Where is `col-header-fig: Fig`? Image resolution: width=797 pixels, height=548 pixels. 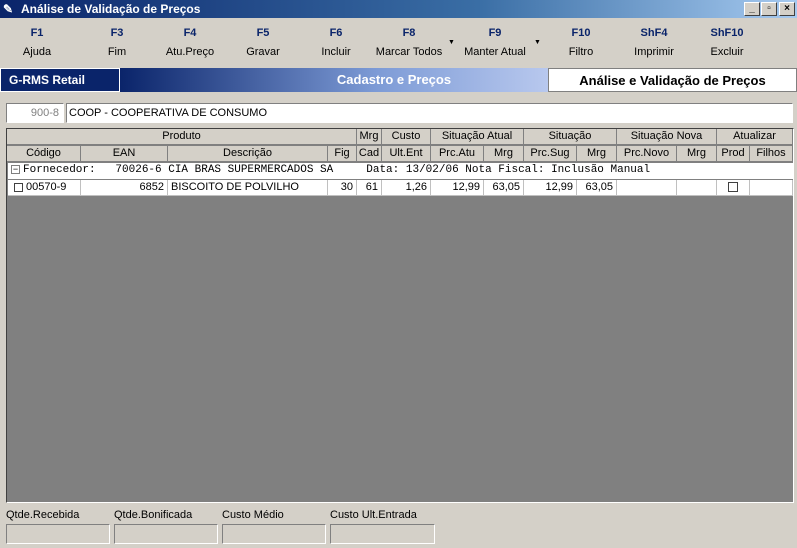 col-header-fig: Fig is located at coordinates (342, 154).